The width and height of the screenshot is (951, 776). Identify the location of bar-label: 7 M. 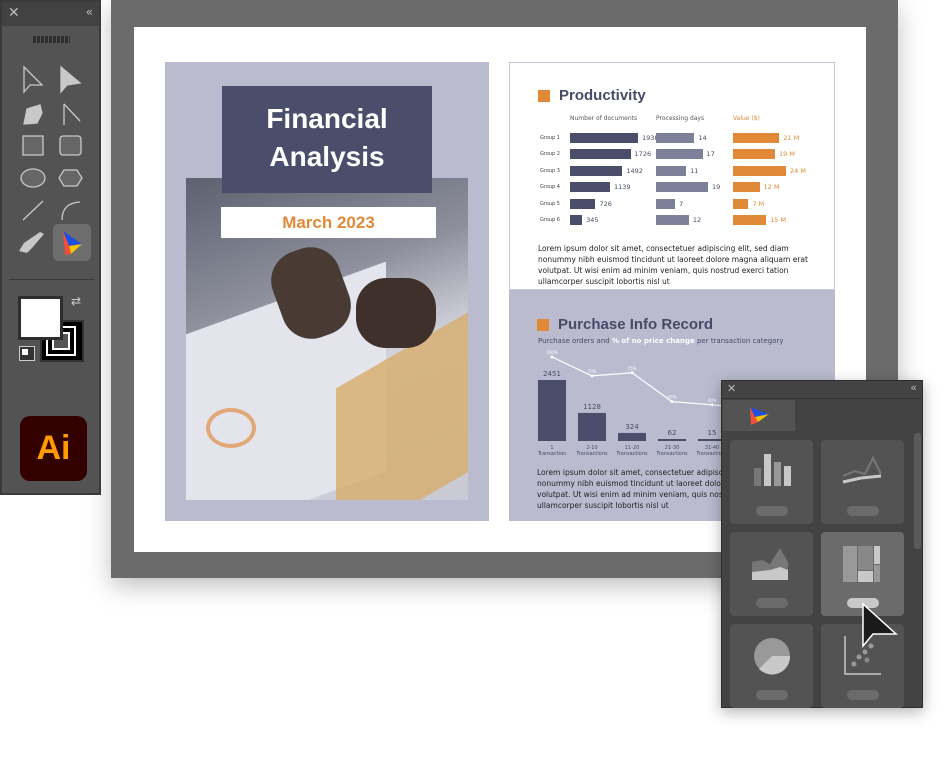
(758, 203).